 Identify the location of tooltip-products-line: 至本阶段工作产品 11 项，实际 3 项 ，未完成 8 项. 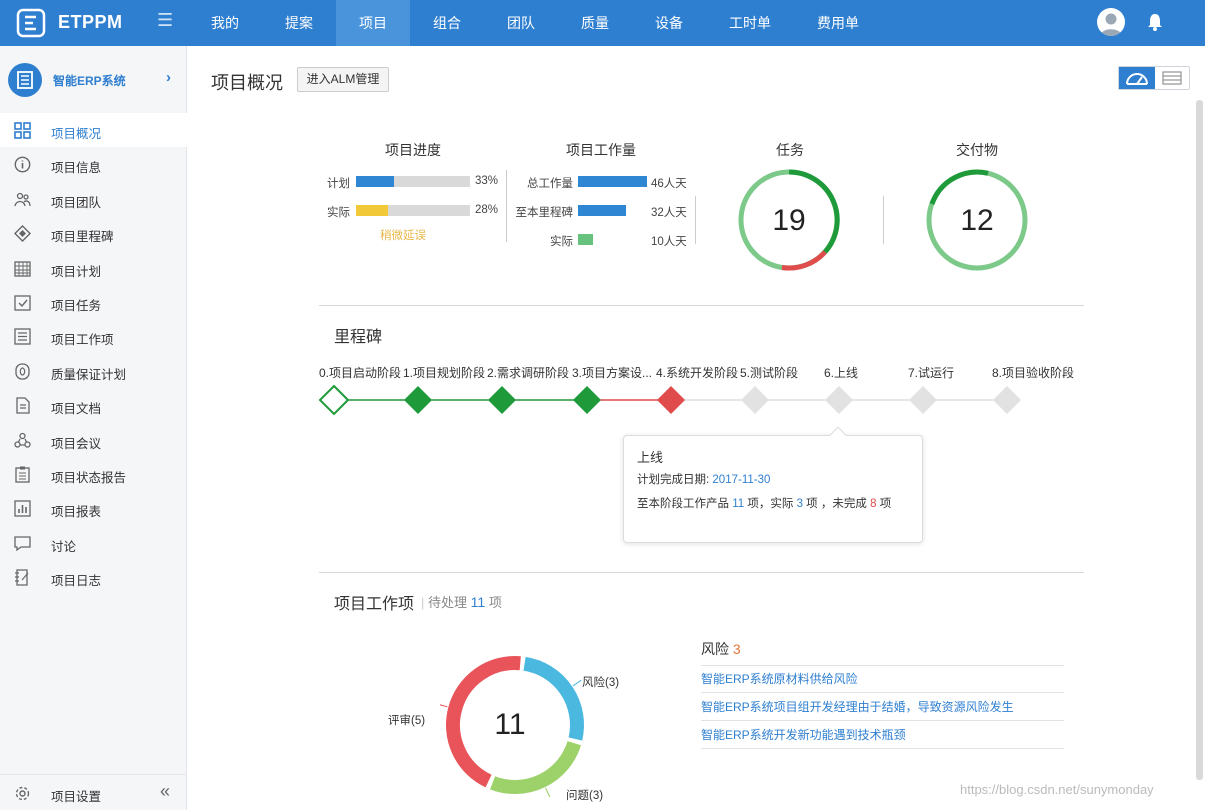
(764, 503).